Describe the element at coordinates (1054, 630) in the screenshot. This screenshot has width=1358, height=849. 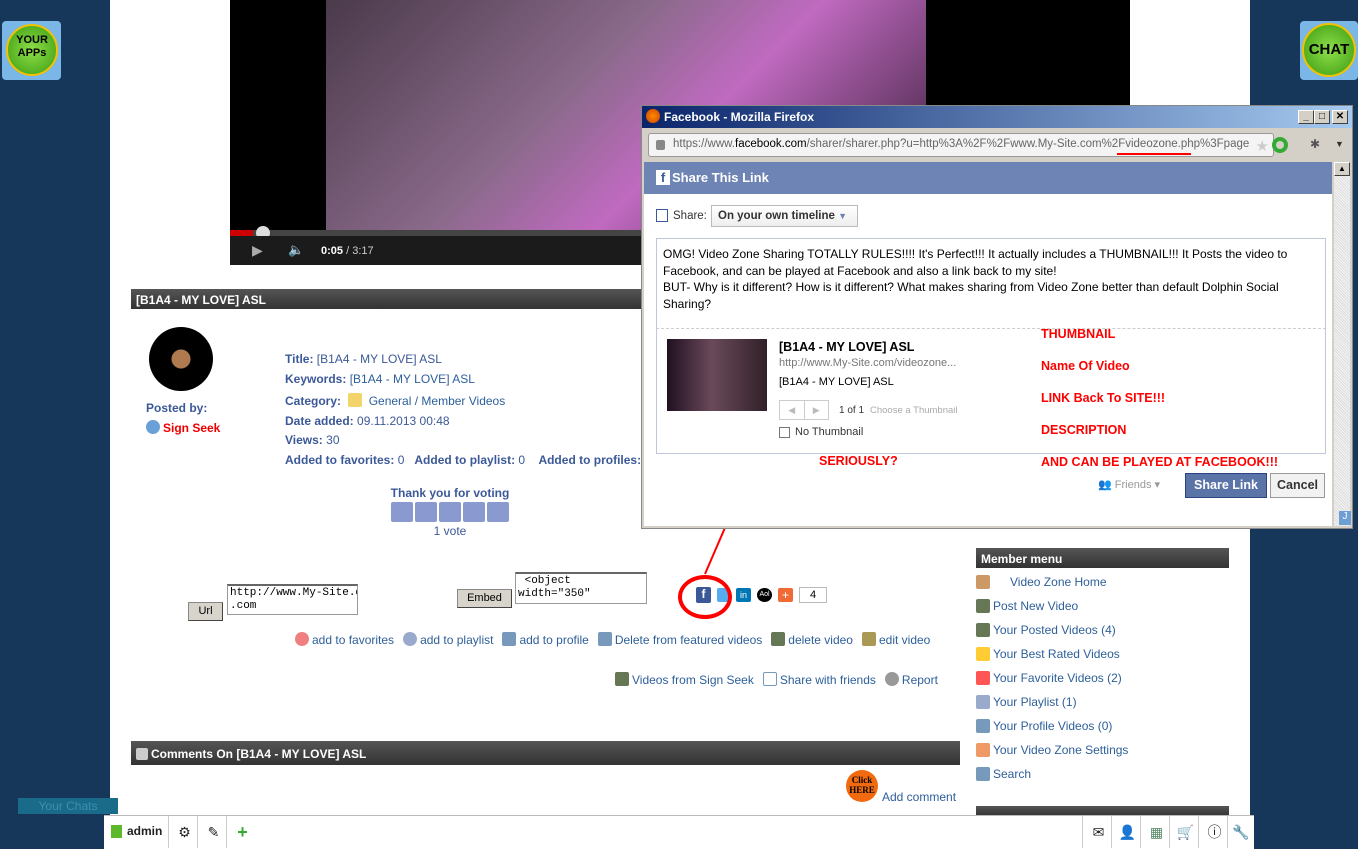
I see `member-menu-label: Your Posted Videos (4)` at that location.